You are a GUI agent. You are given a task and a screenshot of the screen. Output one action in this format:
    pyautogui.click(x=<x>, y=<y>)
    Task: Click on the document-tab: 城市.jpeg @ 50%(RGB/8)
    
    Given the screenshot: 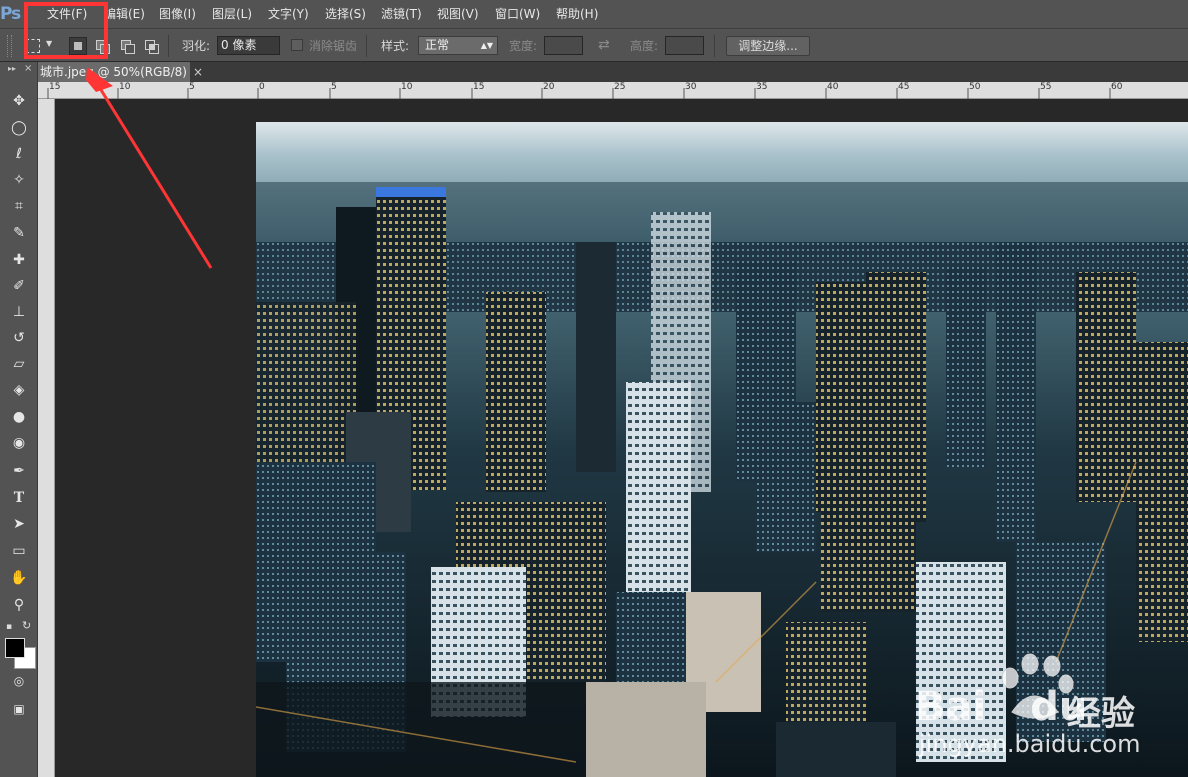 What is the action you would take?
    pyautogui.click(x=114, y=72)
    